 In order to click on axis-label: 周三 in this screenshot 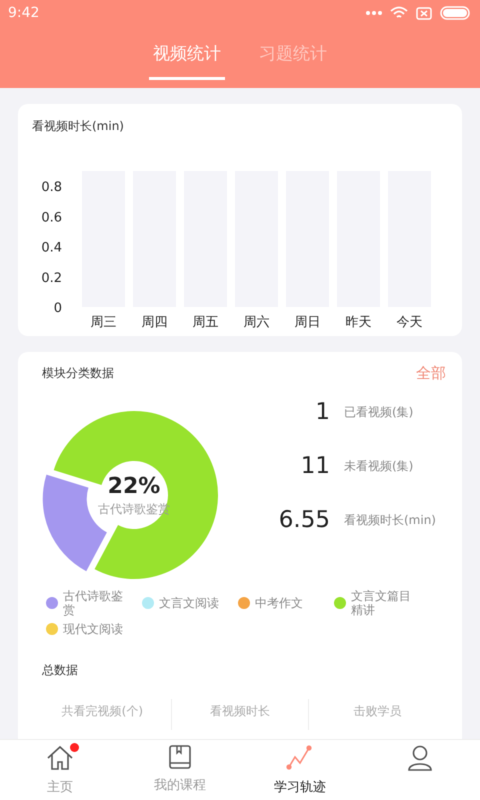, I will do `click(103, 322)`.